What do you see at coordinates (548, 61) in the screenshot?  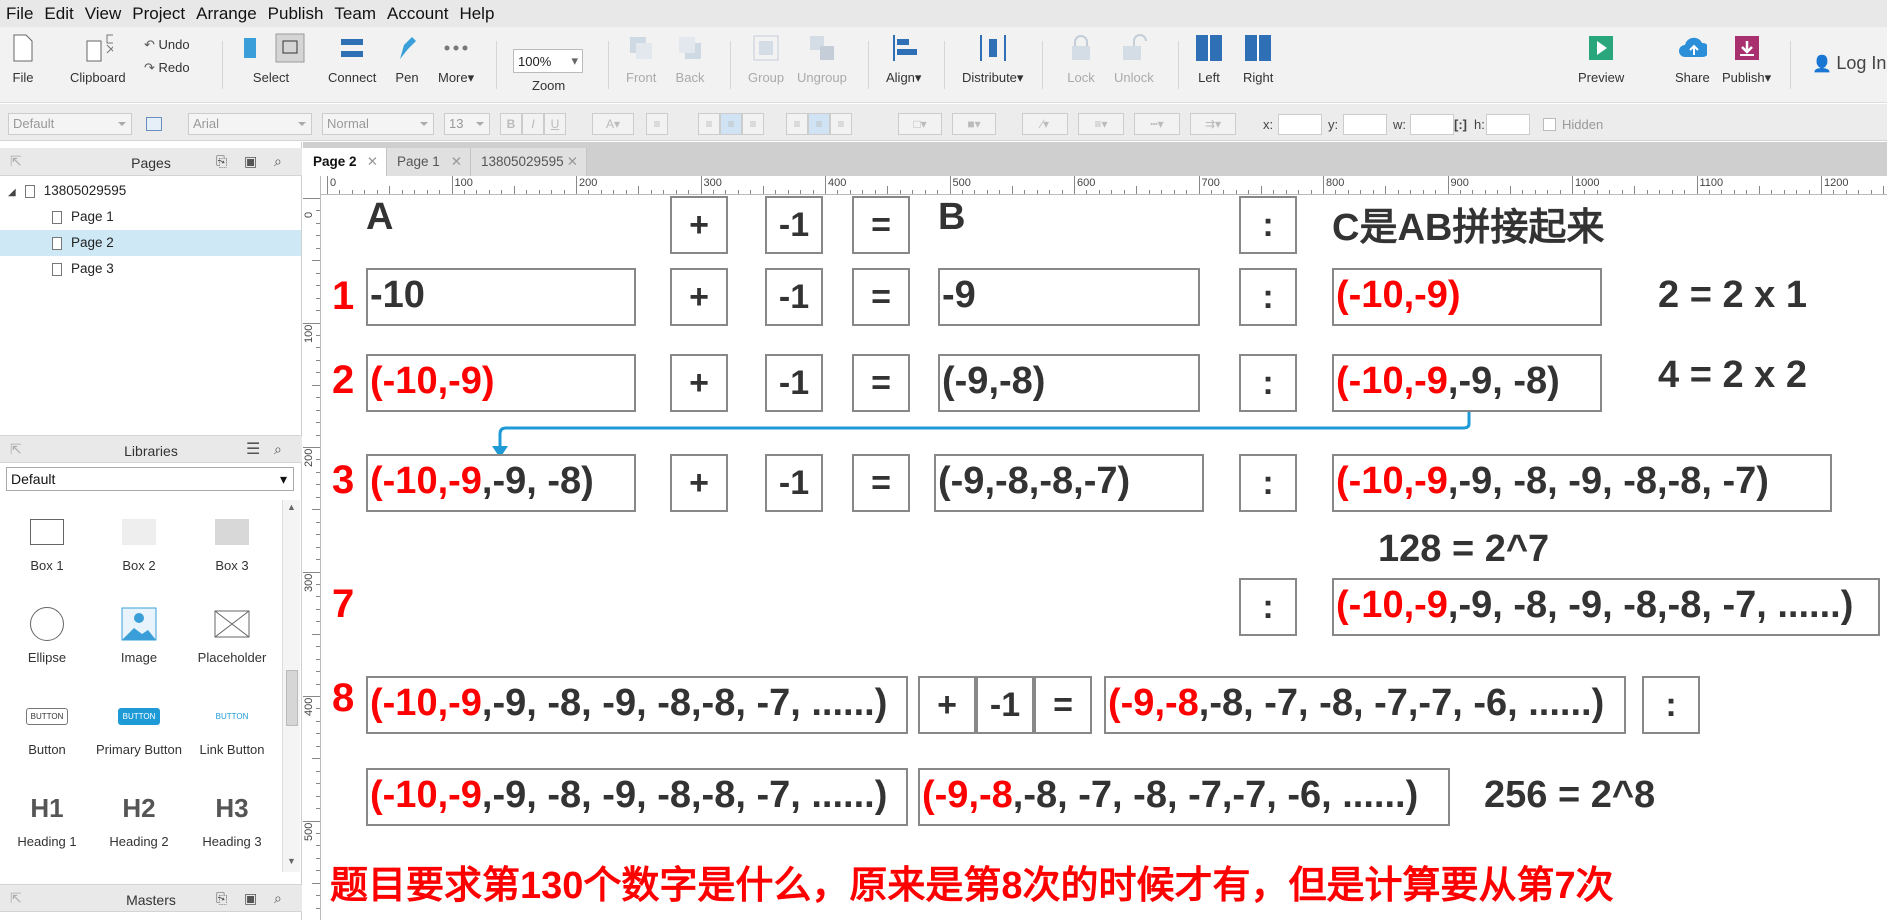 I see `zoom-select: 100% ▾` at bounding box center [548, 61].